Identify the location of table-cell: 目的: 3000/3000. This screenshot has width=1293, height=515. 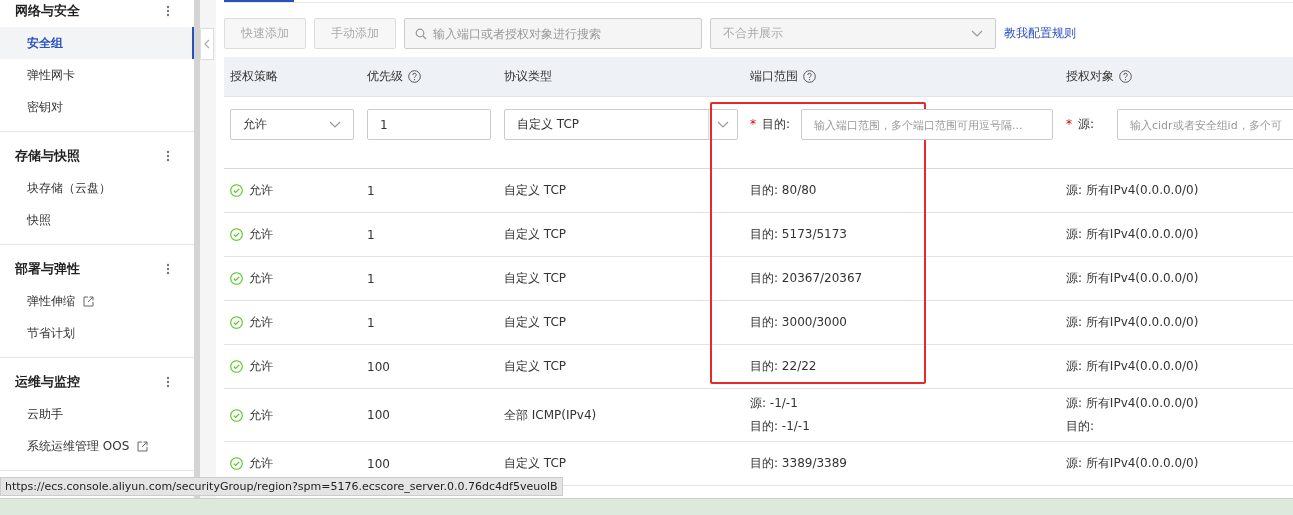
(798, 322).